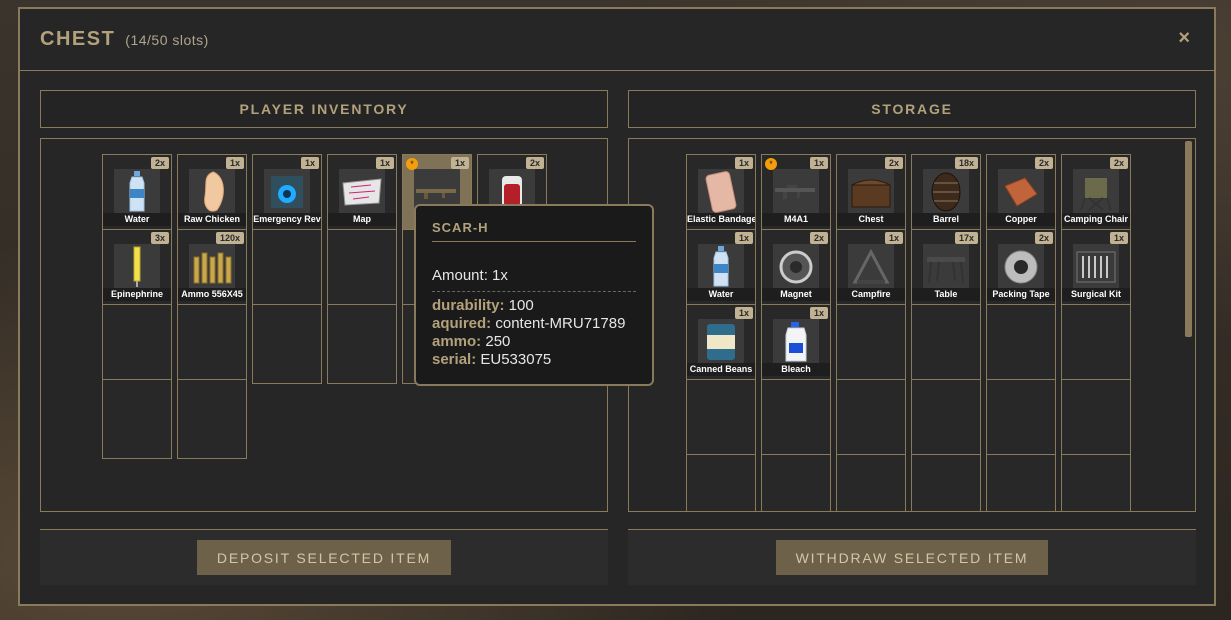  I want to click on storage-item-slot: 18x Barrel, so click(946, 194).